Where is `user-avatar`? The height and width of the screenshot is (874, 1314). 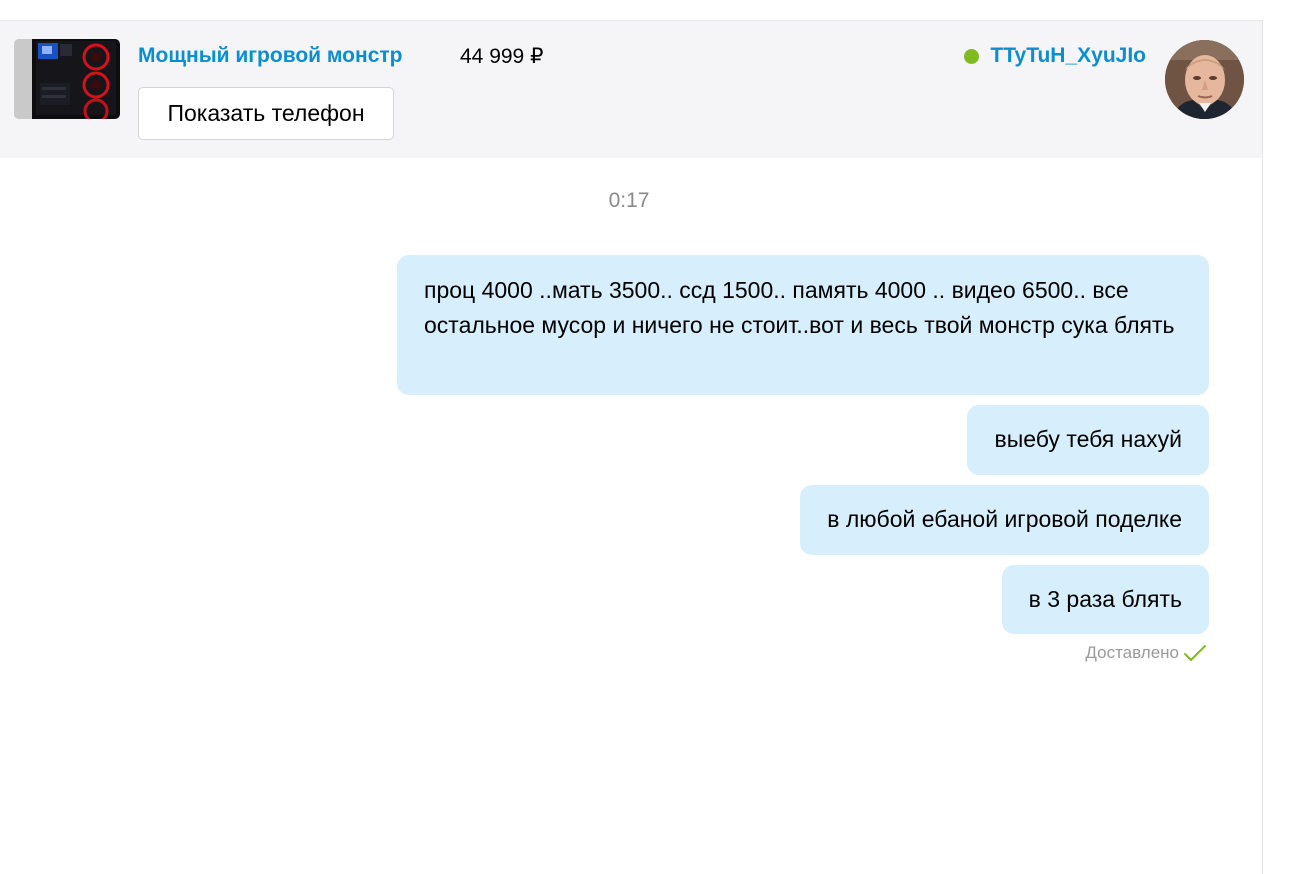 user-avatar is located at coordinates (1204, 79).